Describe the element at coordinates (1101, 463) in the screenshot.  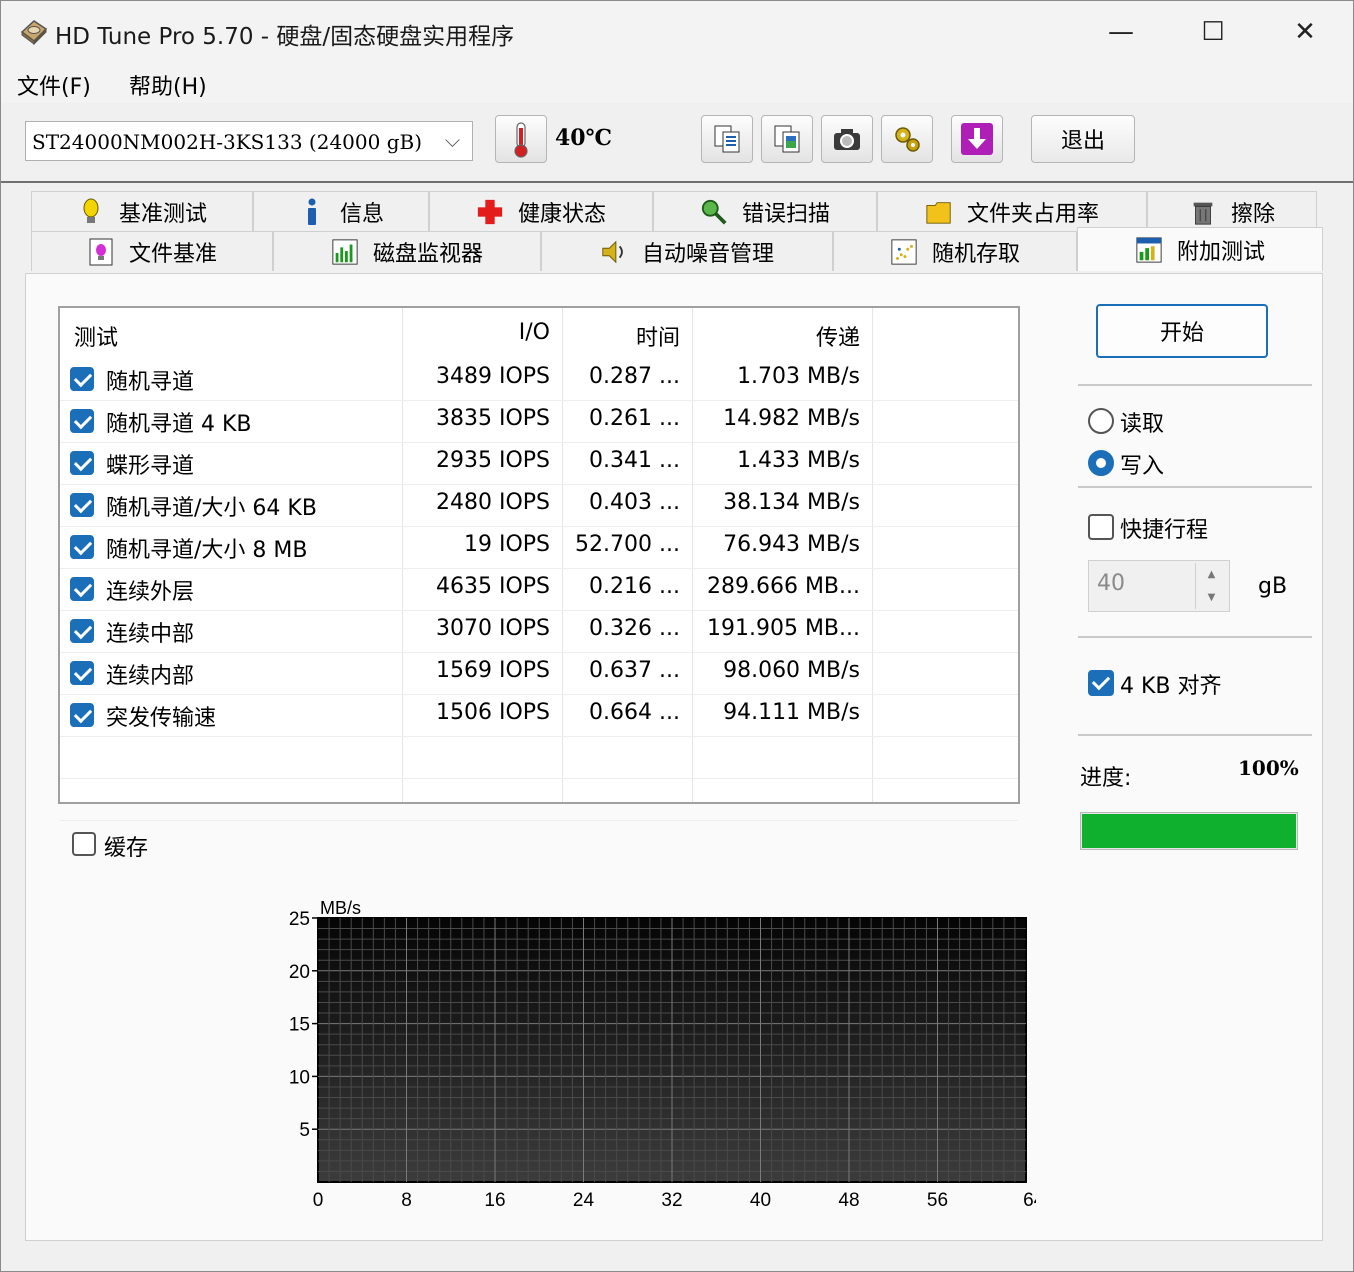
I see `write-radio` at that location.